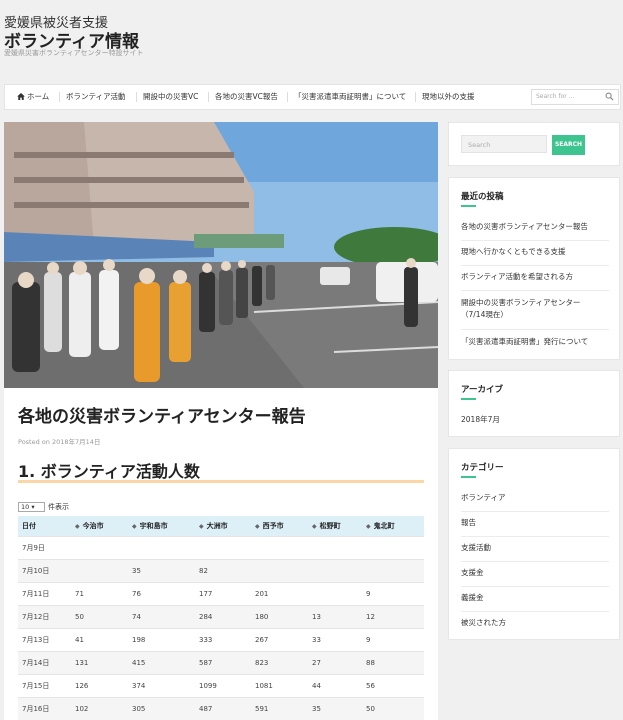 Image resolution: width=623 pixels, height=720 pixels. Describe the element at coordinates (535, 574) in the screenshot. I see `category-link: 支援金` at that location.